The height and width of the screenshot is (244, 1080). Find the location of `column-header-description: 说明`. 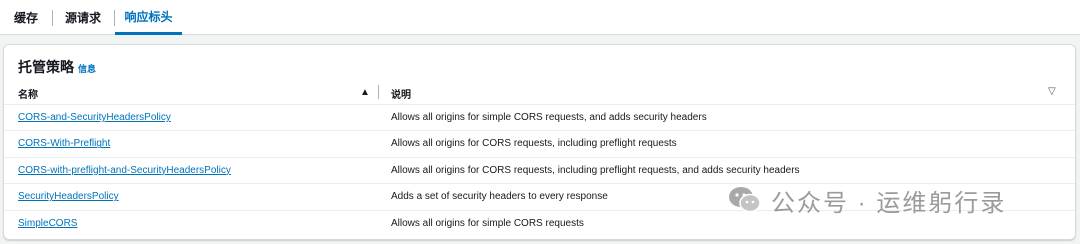

column-header-description: 说明 is located at coordinates (401, 95).